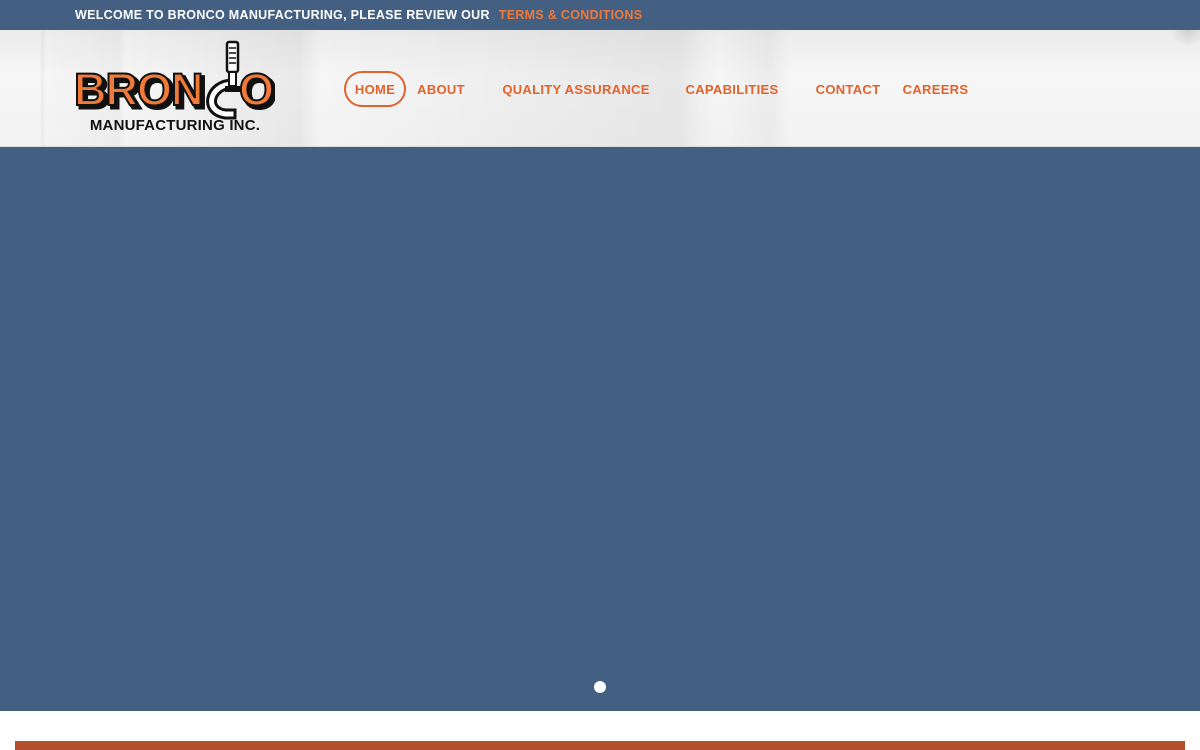 The image size is (1200, 750). I want to click on logo-word-left: BRON, so click(139, 89).